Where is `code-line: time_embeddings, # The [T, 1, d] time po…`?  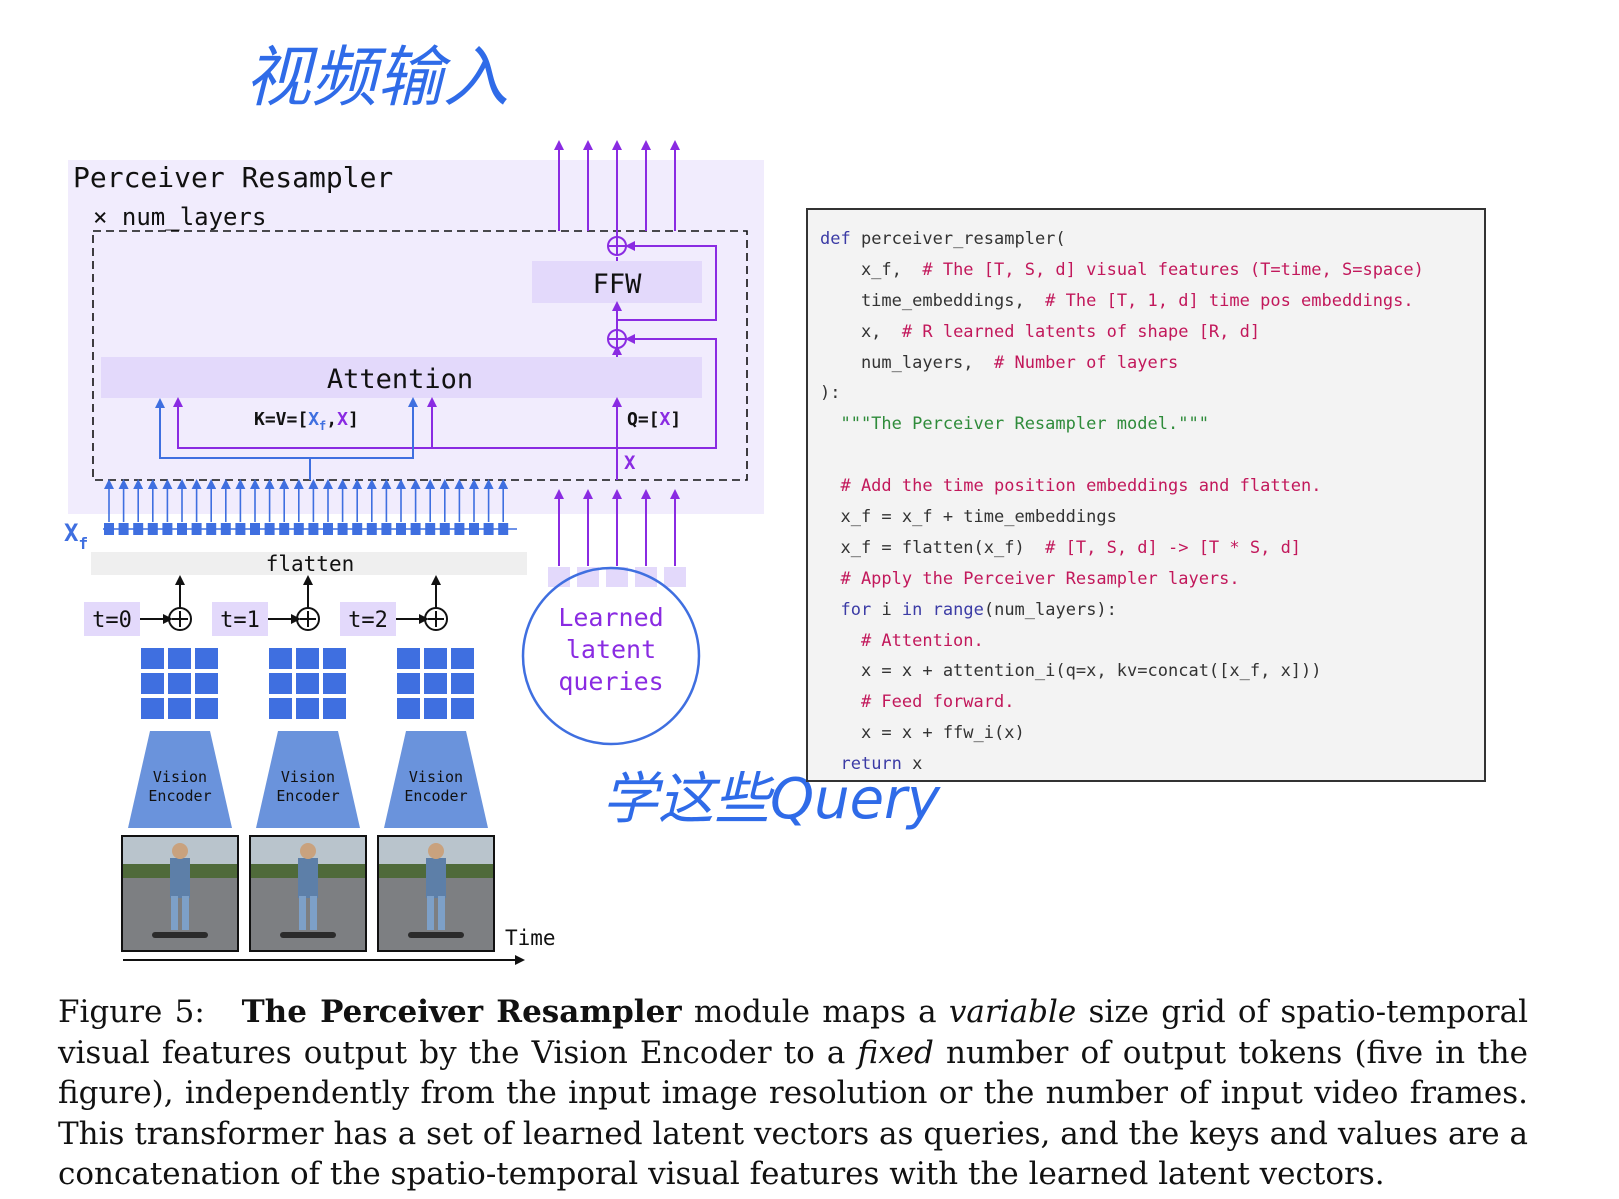 code-line: time_embeddings, # The [T, 1, d] time po… is located at coordinates (1122, 301).